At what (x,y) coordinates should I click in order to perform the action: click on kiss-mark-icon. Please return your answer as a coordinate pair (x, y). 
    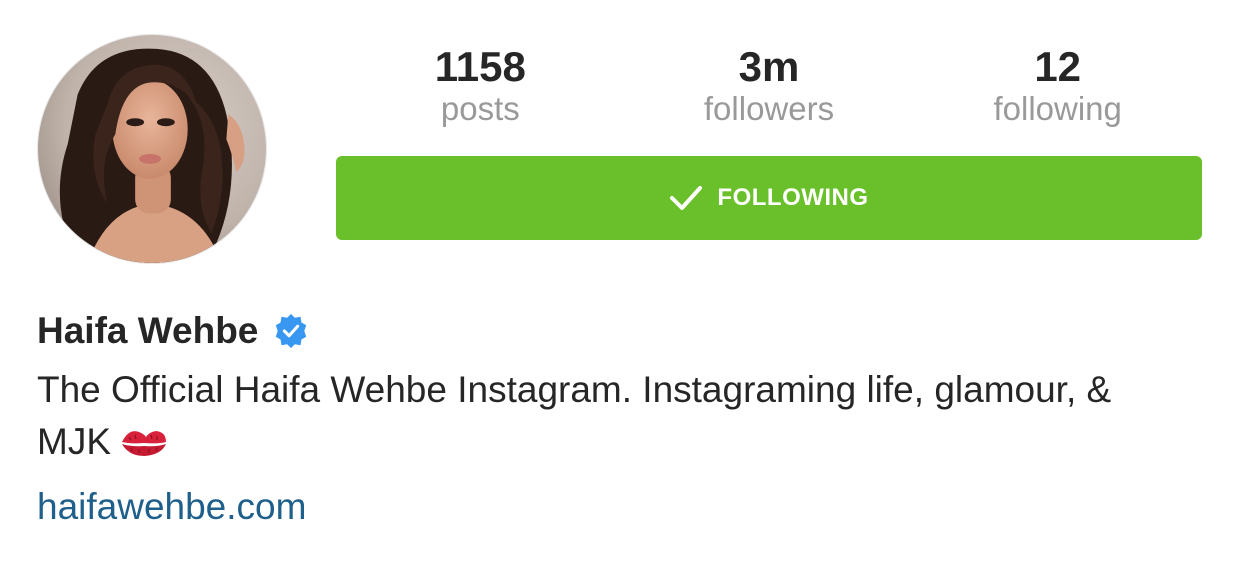
    Looking at the image, I should click on (144, 443).